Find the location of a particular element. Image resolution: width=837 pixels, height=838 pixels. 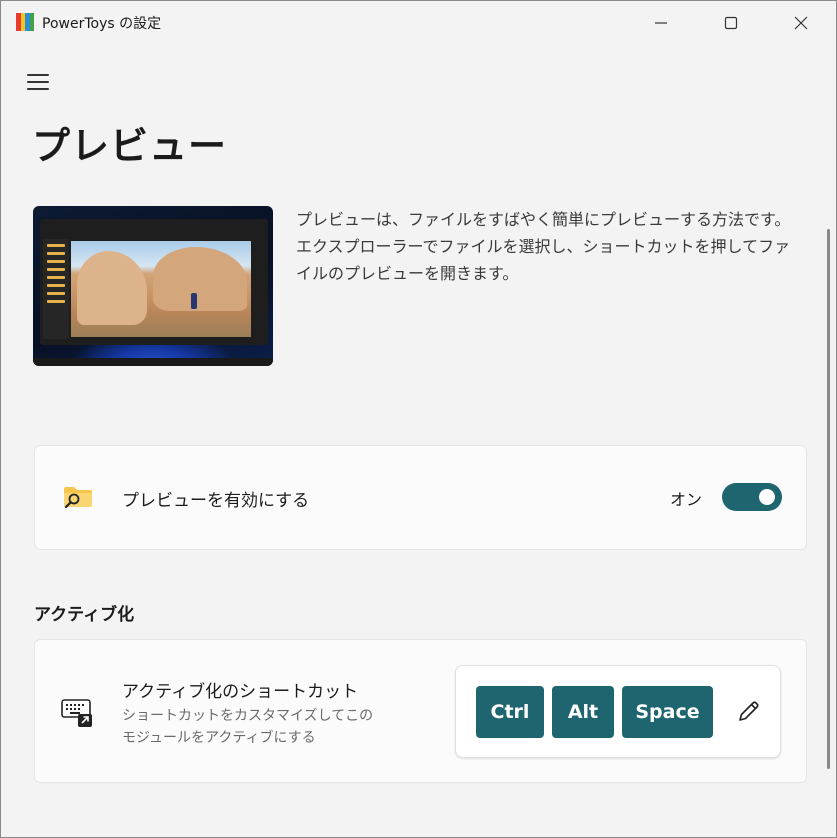

title-bar: PowerToys の設定 is located at coordinates (418, 23).